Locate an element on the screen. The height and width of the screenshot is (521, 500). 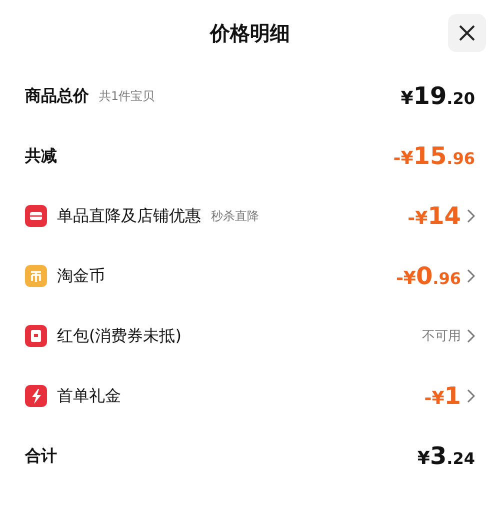
price-amount: -¥14 is located at coordinates (434, 216).